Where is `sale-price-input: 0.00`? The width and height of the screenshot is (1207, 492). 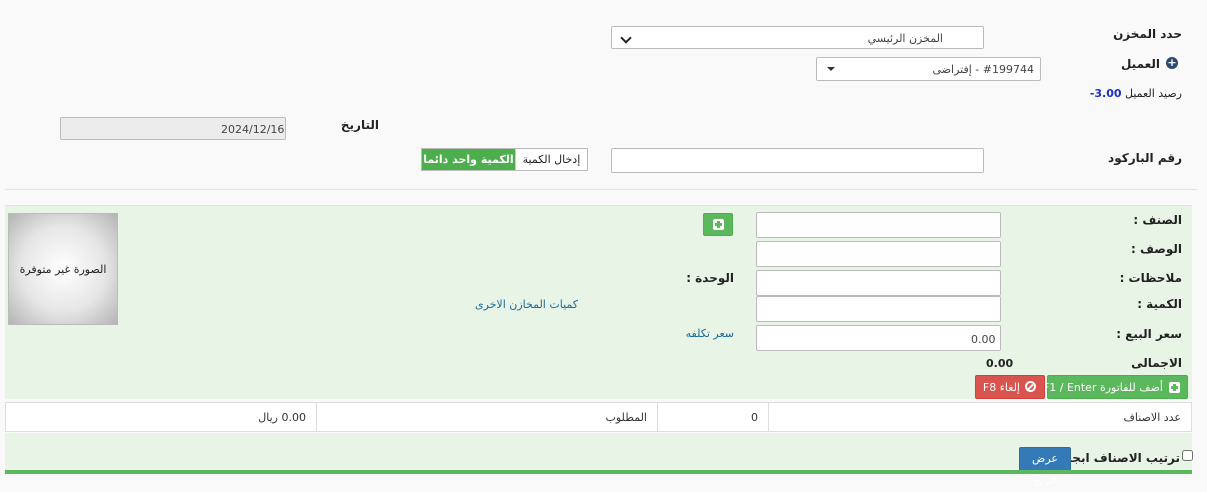 sale-price-input: 0.00 is located at coordinates (878, 338).